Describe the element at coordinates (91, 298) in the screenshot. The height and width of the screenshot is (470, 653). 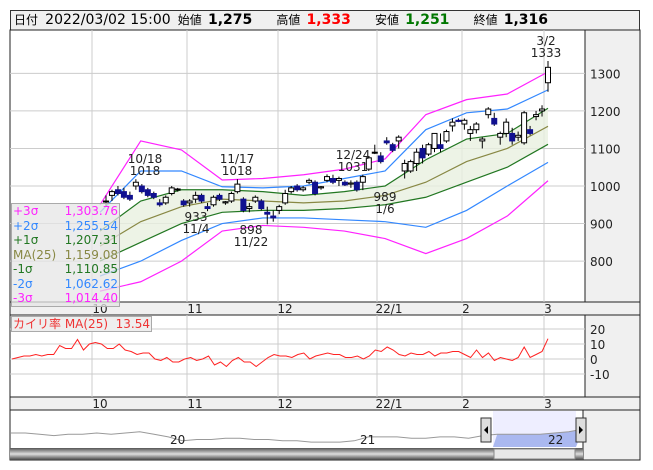
I see `legend-value: 1,014.40` at that location.